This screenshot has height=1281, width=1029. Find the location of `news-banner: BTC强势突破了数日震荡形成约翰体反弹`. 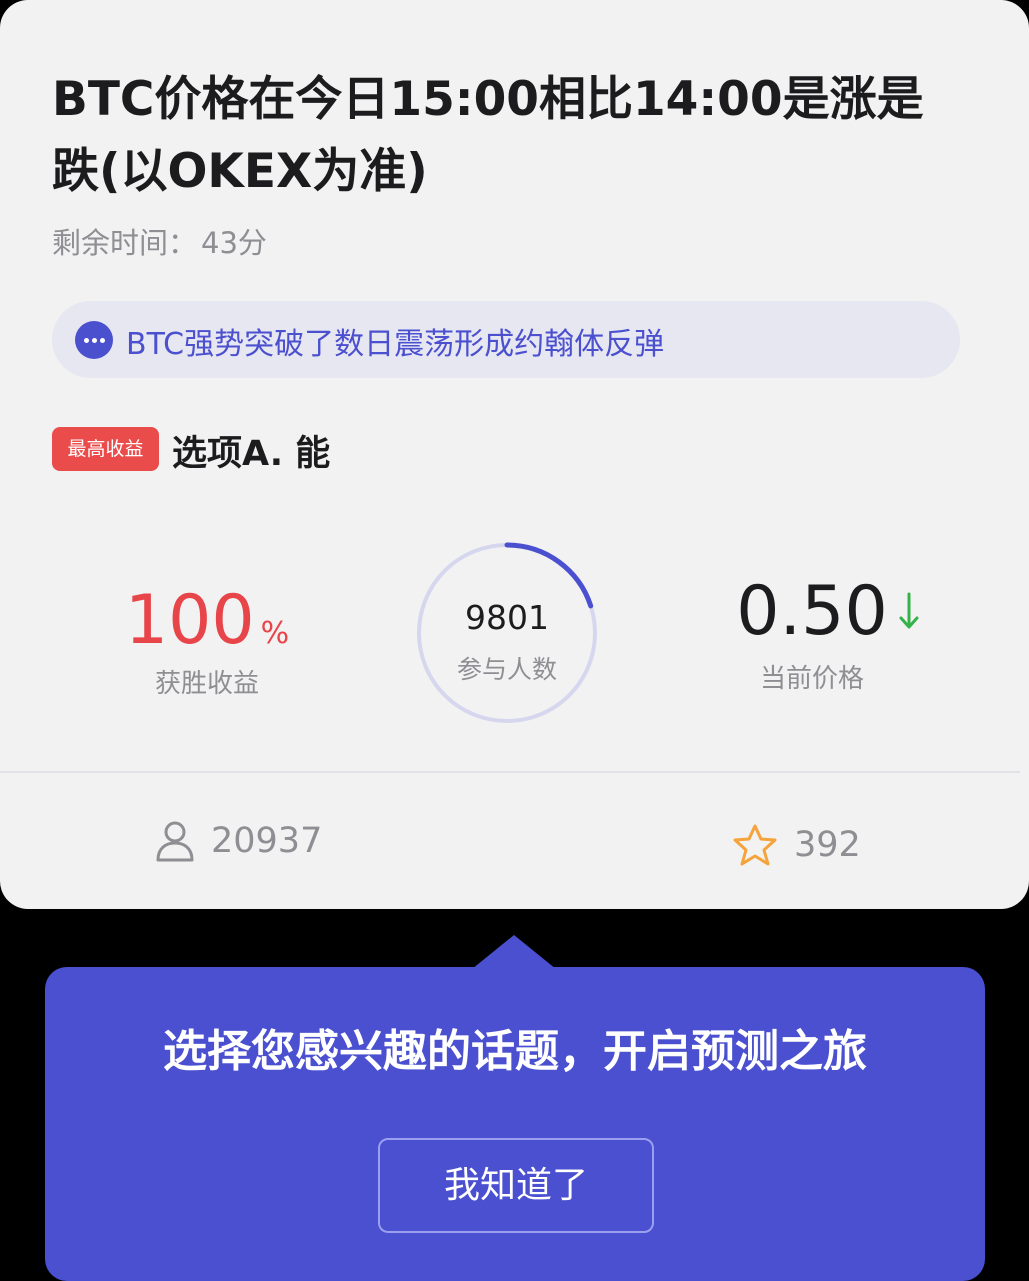

news-banner: BTC强势突破了数日震荡形成约翰体反弹 is located at coordinates (506, 339).